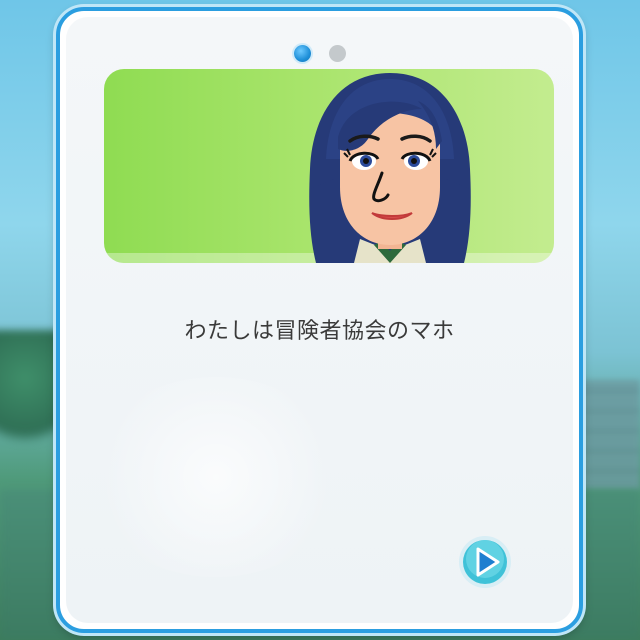 This screenshot has width=640, height=640. What do you see at coordinates (485, 562) in the screenshot?
I see `next-button` at bounding box center [485, 562].